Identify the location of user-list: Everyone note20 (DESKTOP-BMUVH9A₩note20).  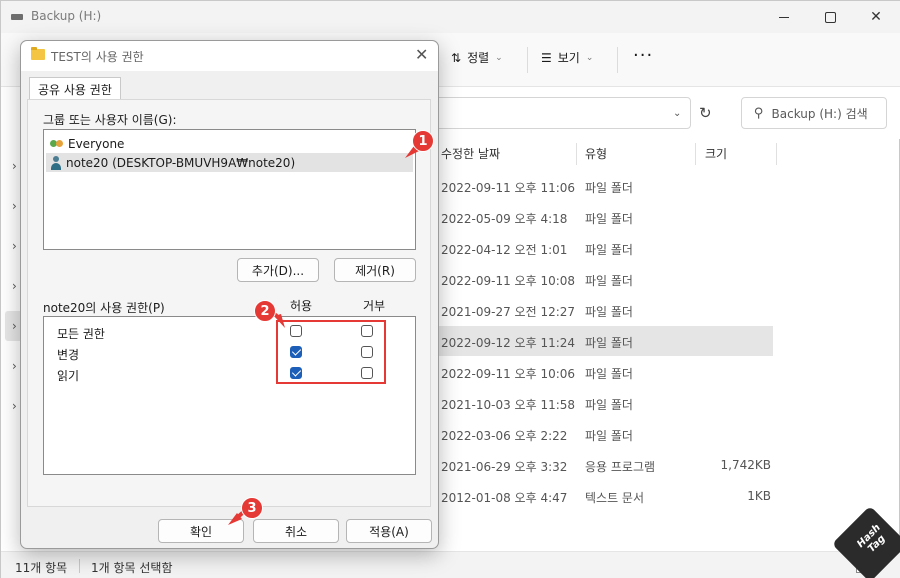
(229, 189).